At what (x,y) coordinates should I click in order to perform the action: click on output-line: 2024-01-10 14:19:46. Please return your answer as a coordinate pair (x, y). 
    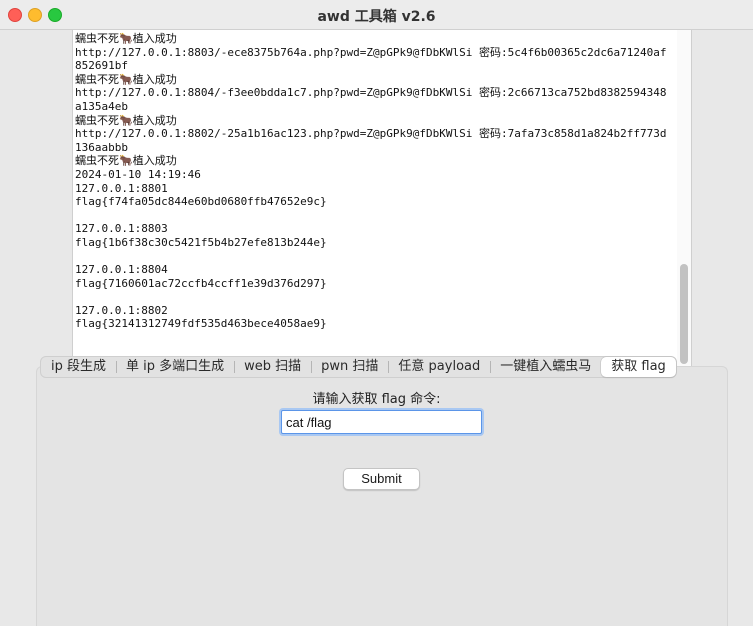
    Looking at the image, I should click on (138, 174).